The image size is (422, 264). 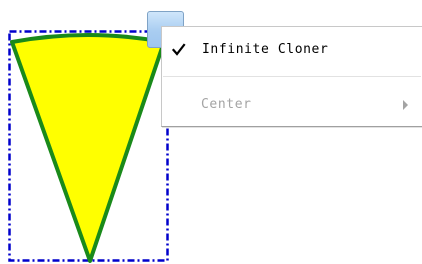 What do you see at coordinates (405, 105) in the screenshot?
I see `submenu-arrow-icon` at bounding box center [405, 105].